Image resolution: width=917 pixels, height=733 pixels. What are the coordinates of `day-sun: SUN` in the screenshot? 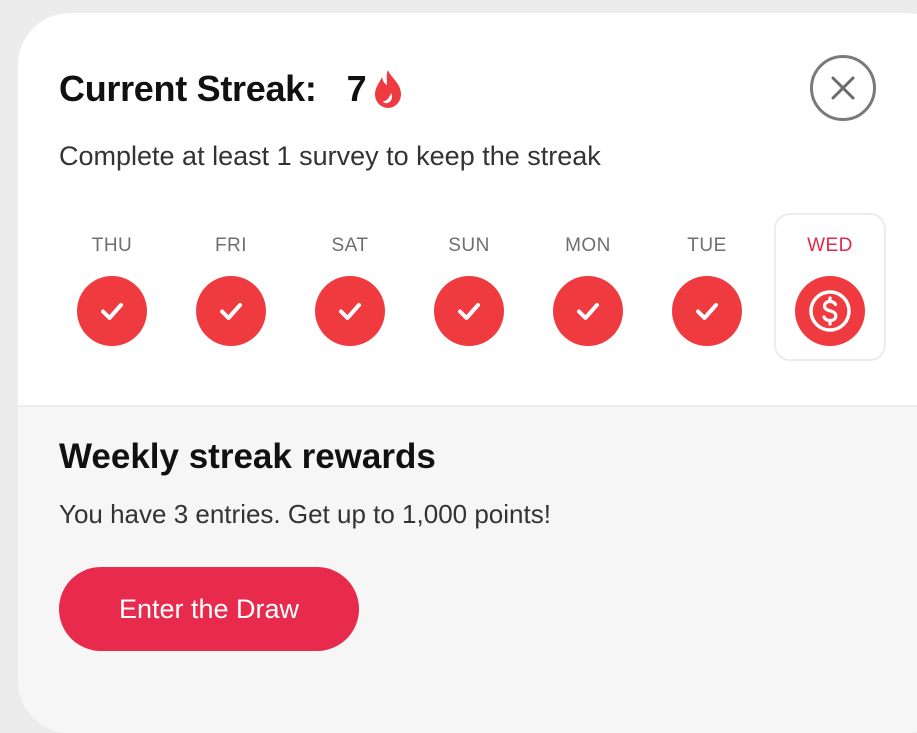 It's located at (469, 287).